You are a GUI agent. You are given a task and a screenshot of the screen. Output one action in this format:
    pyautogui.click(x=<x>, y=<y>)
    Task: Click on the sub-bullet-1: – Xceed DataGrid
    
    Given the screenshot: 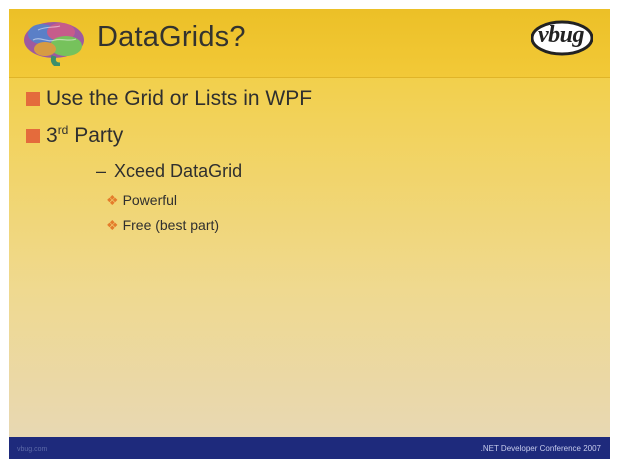 What is the action you would take?
    pyautogui.click(x=169, y=171)
    